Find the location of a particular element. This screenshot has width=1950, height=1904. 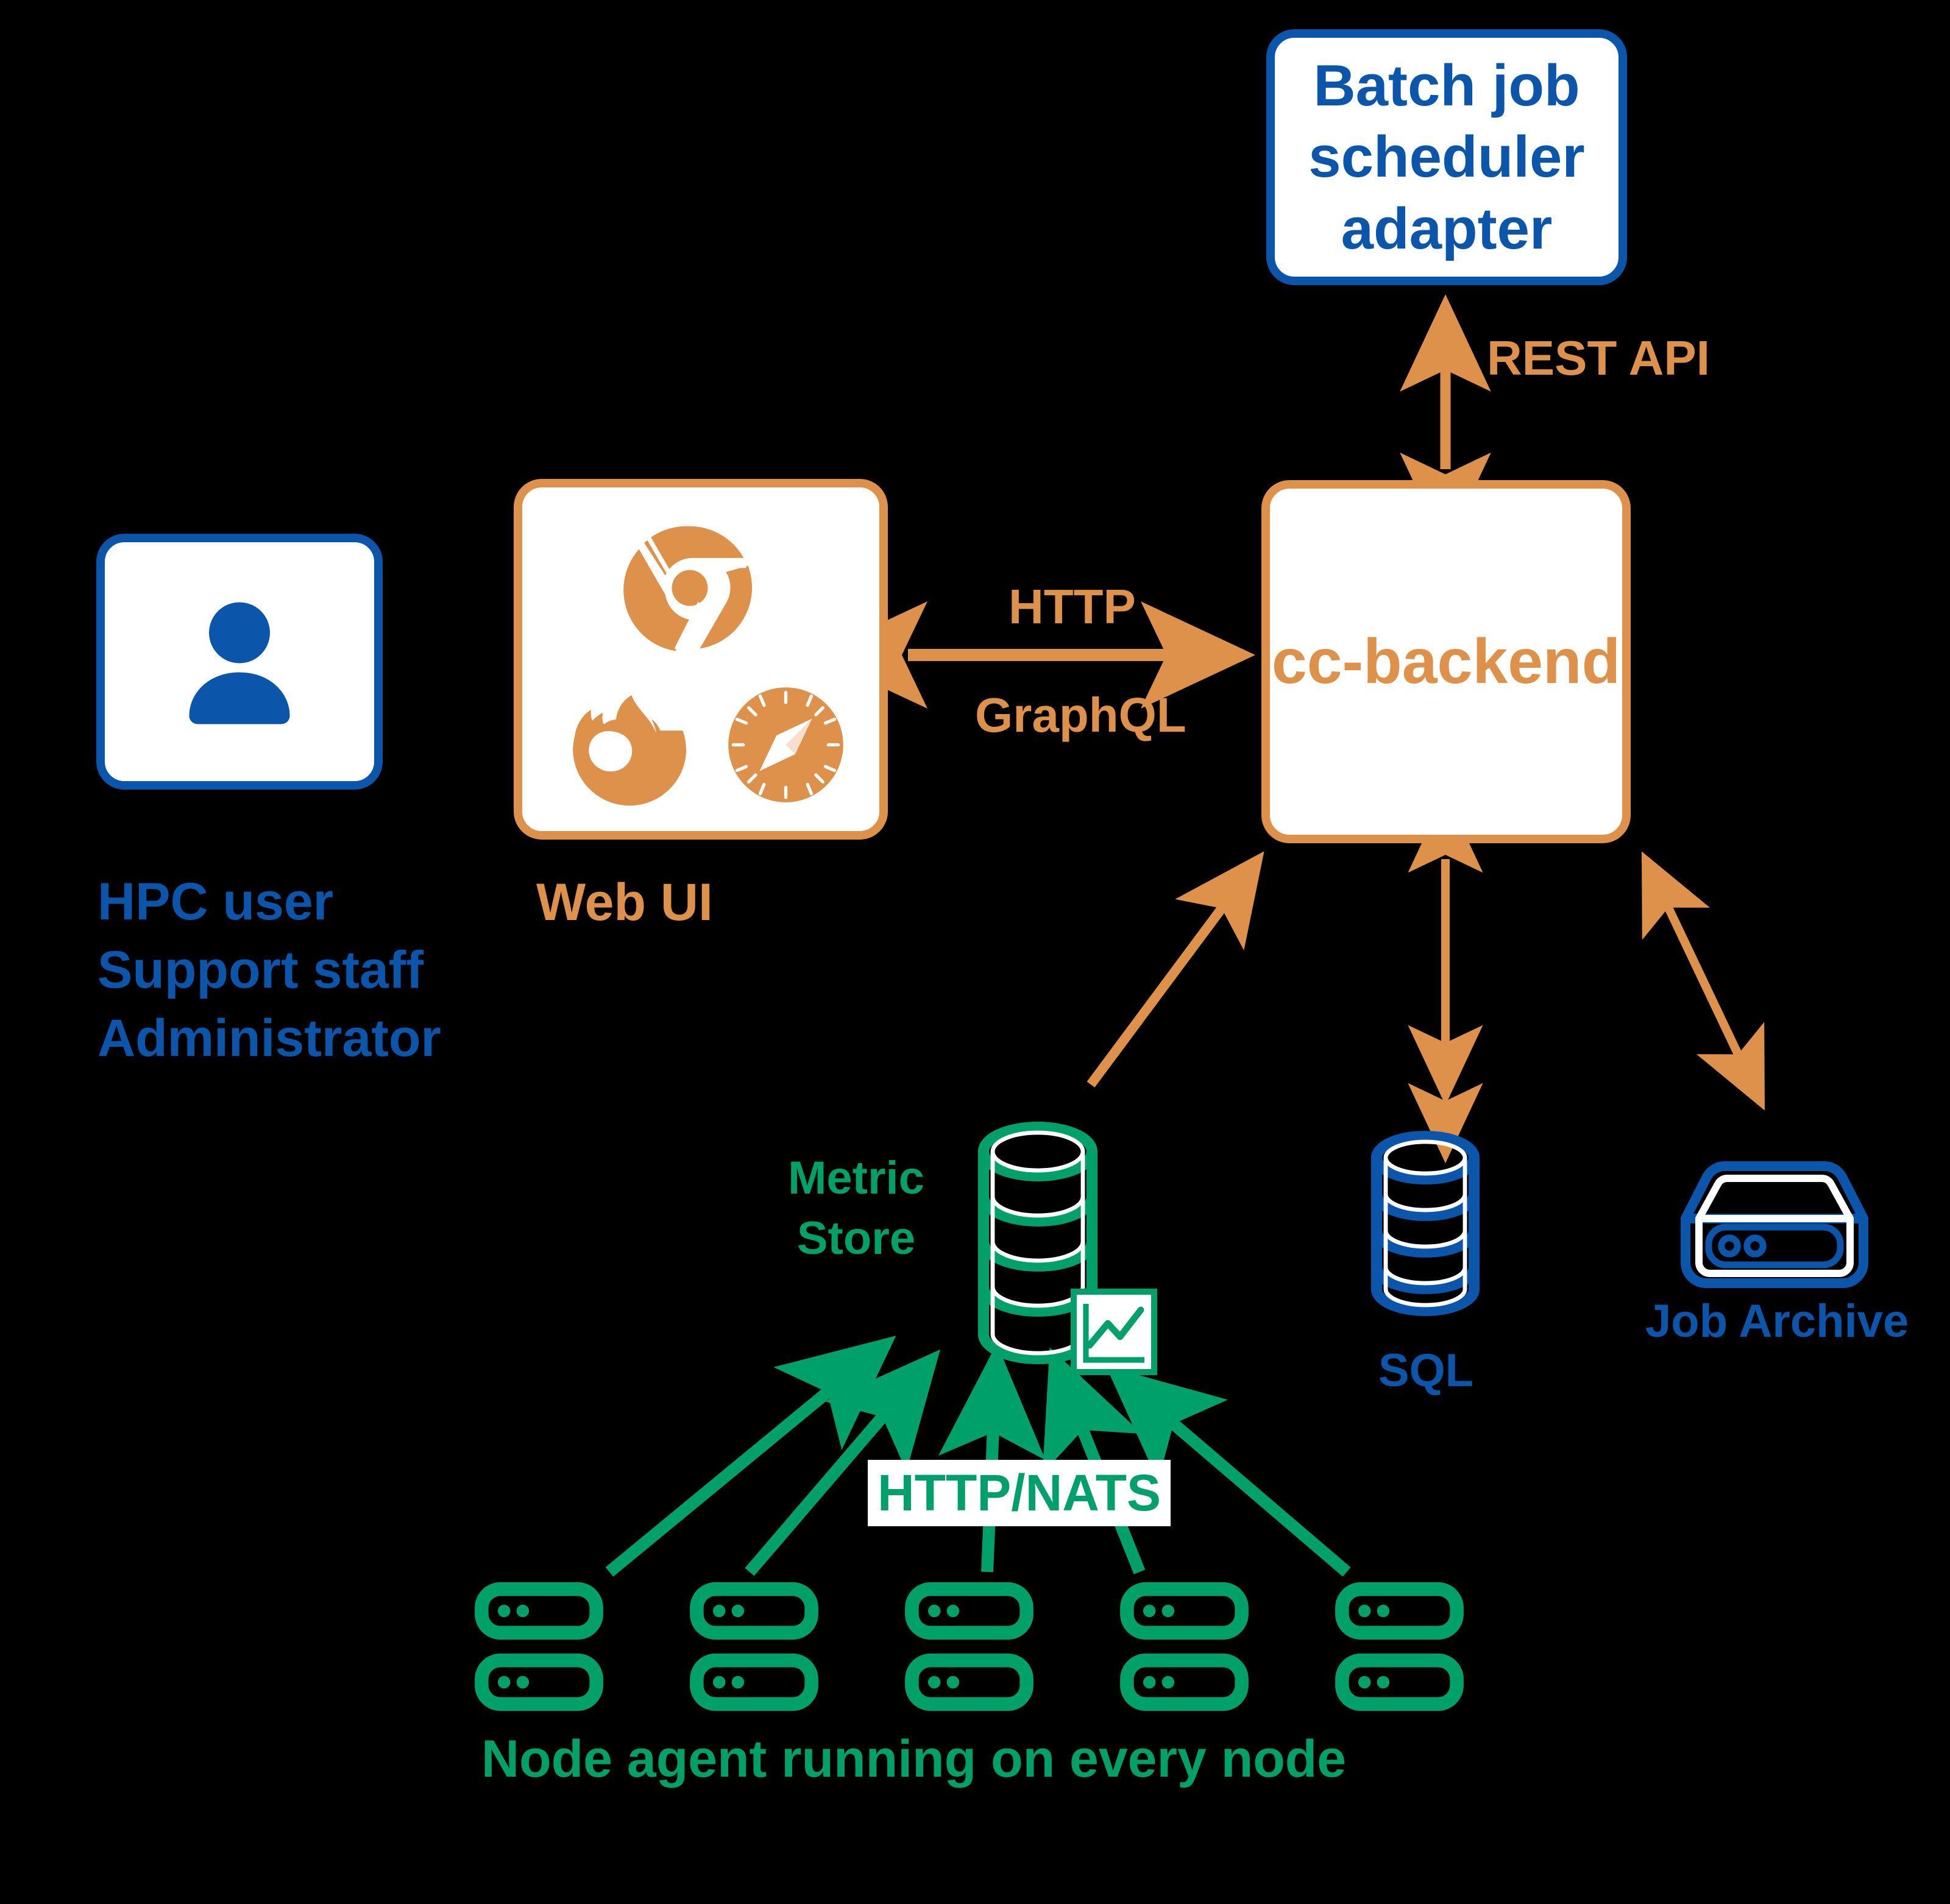

batch-scheduler-adapter-label: Batch job scheduler adapter is located at coordinates (1446, 157).